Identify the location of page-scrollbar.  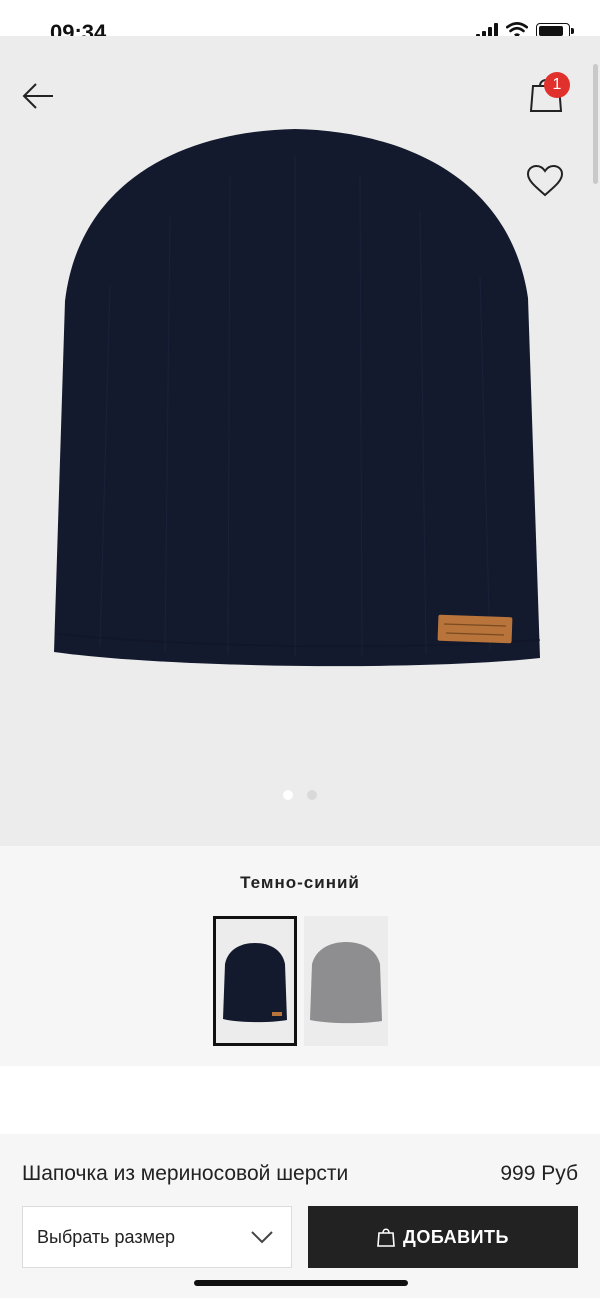
(595, 124).